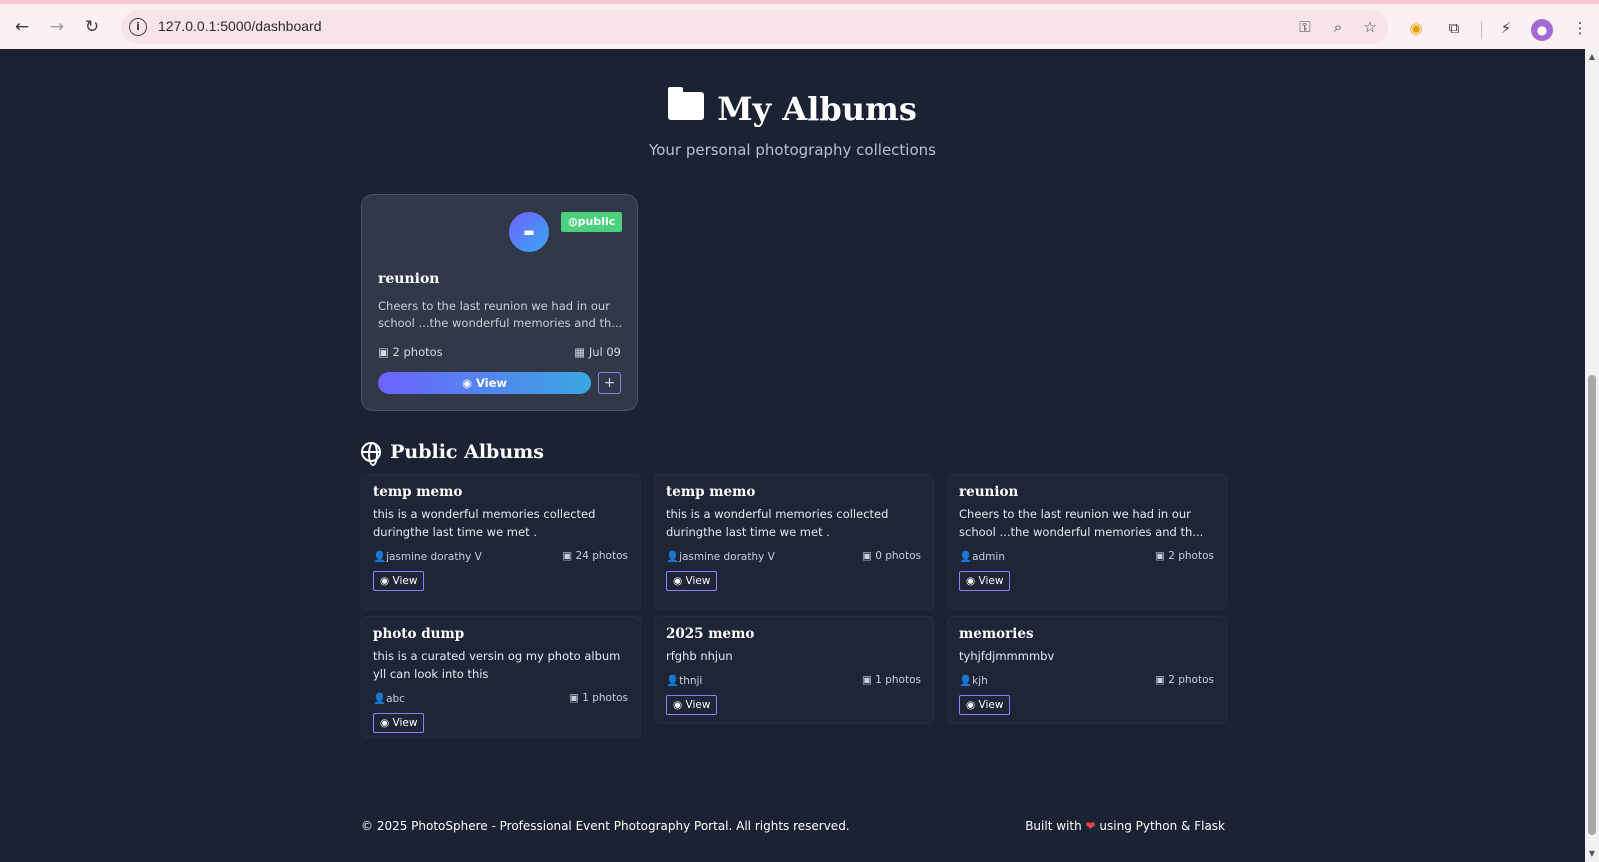  What do you see at coordinates (1592, 605) in the screenshot?
I see `scrollbar-thumb` at bounding box center [1592, 605].